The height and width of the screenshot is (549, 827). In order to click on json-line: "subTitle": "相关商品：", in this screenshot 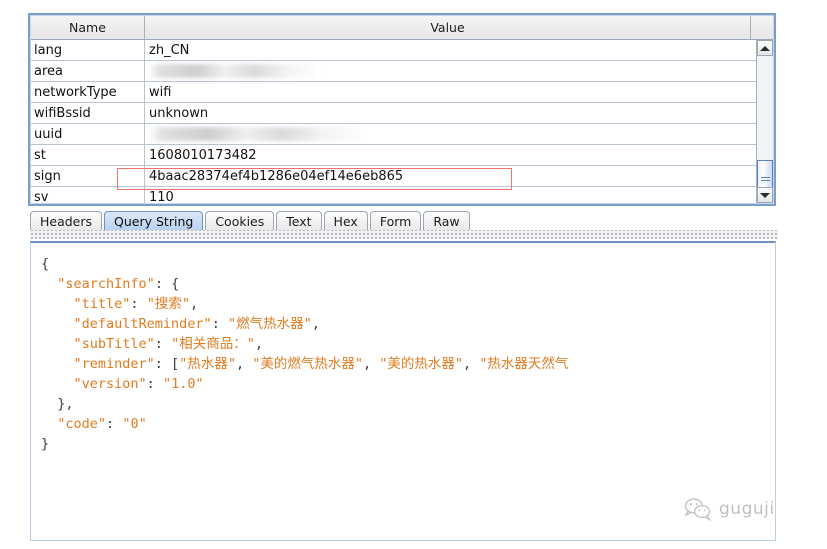, I will do `click(304, 344)`.